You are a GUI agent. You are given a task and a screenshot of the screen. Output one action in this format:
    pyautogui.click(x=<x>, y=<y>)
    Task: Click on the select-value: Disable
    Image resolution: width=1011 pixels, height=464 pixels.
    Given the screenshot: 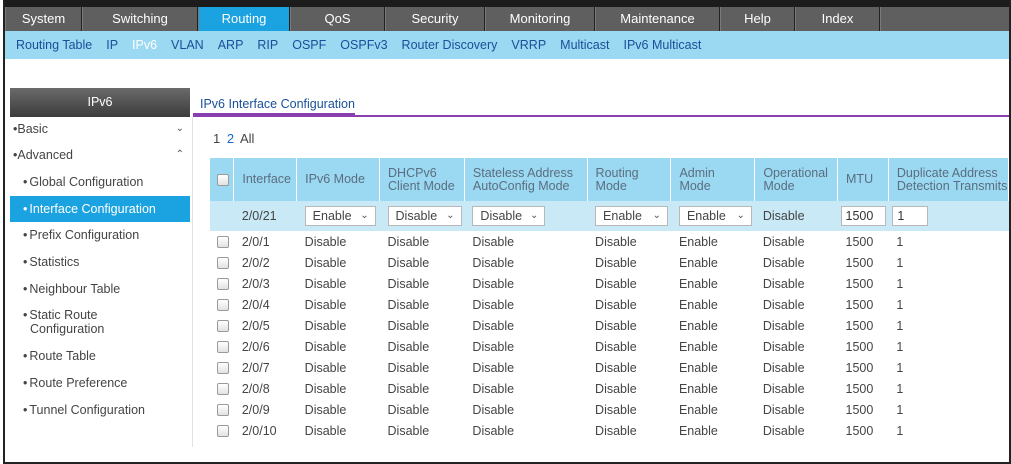 What is the action you would take?
    pyautogui.click(x=416, y=216)
    